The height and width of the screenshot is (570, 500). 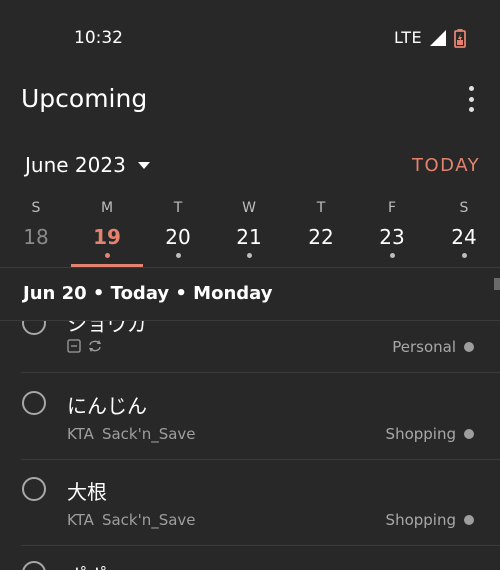 I want to click on project-label: Personal, so click(x=433, y=347).